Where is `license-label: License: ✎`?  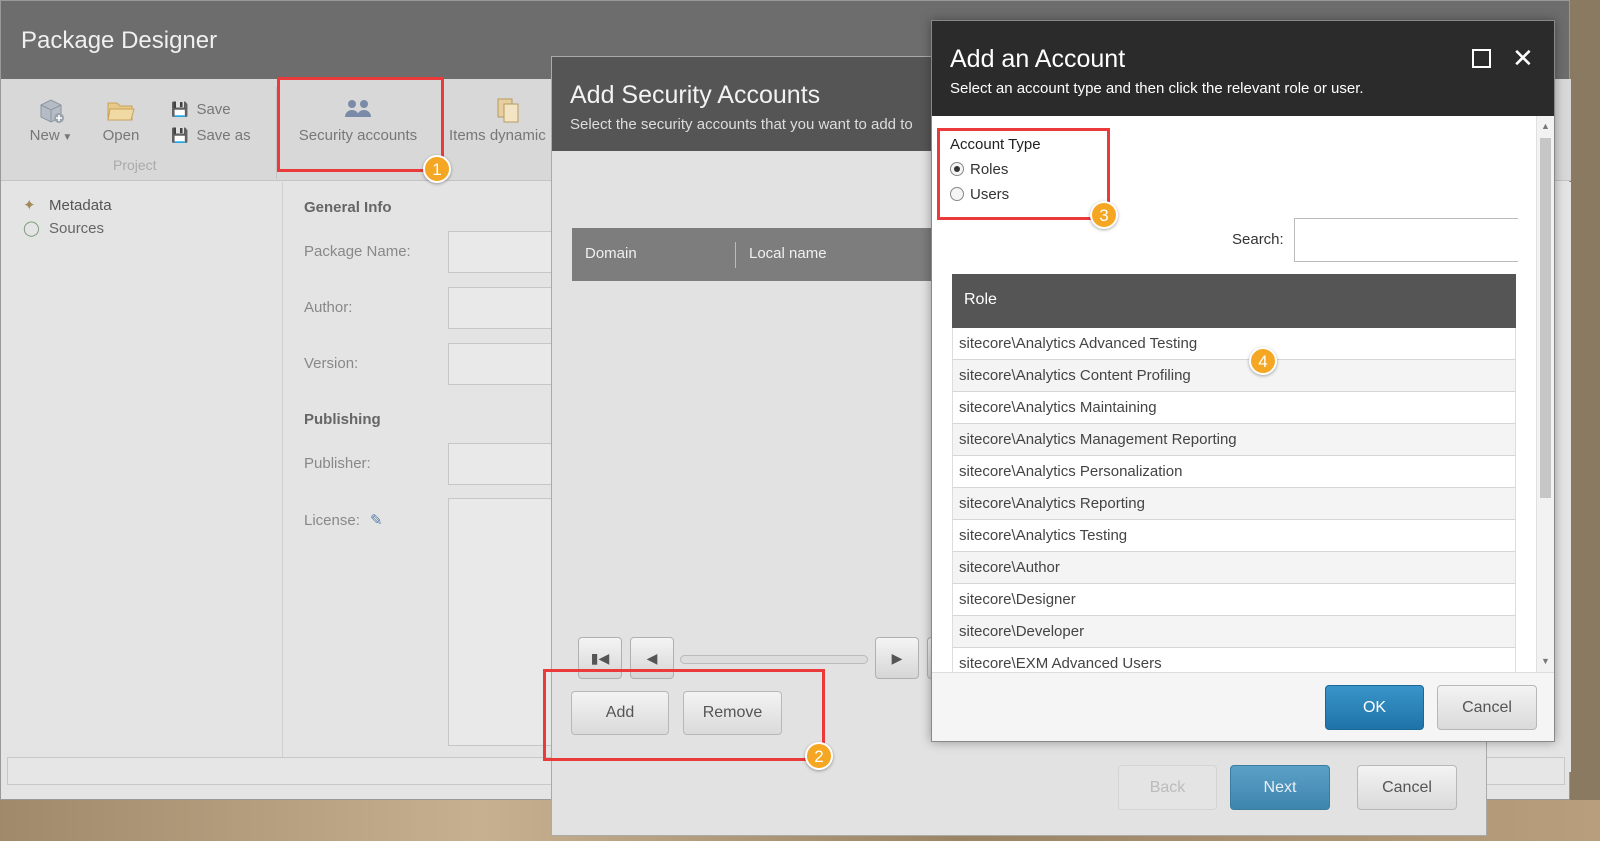
license-label: License: ✎ is located at coordinates (343, 520).